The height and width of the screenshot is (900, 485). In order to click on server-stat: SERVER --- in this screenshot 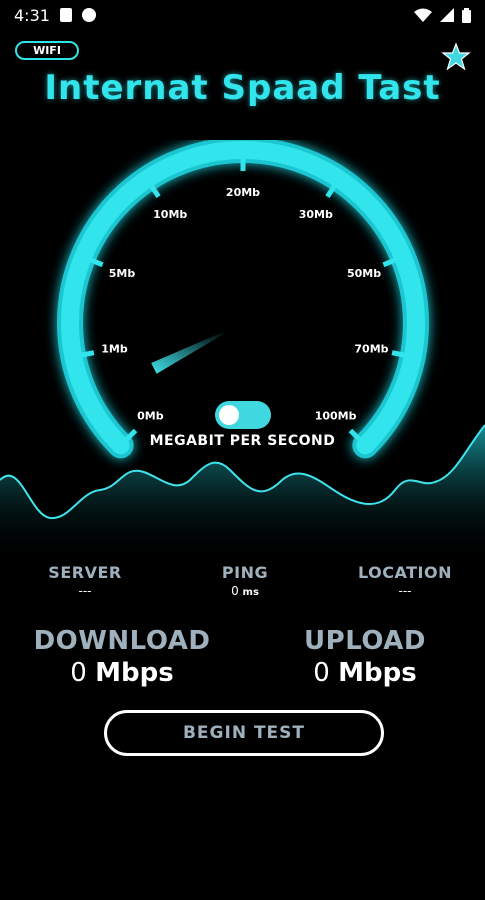, I will do `click(85, 580)`.